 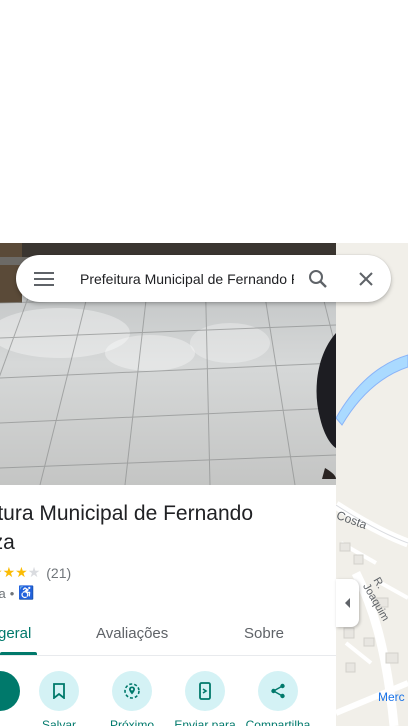 I want to click on place-title-line: oza, so click(x=7, y=542).